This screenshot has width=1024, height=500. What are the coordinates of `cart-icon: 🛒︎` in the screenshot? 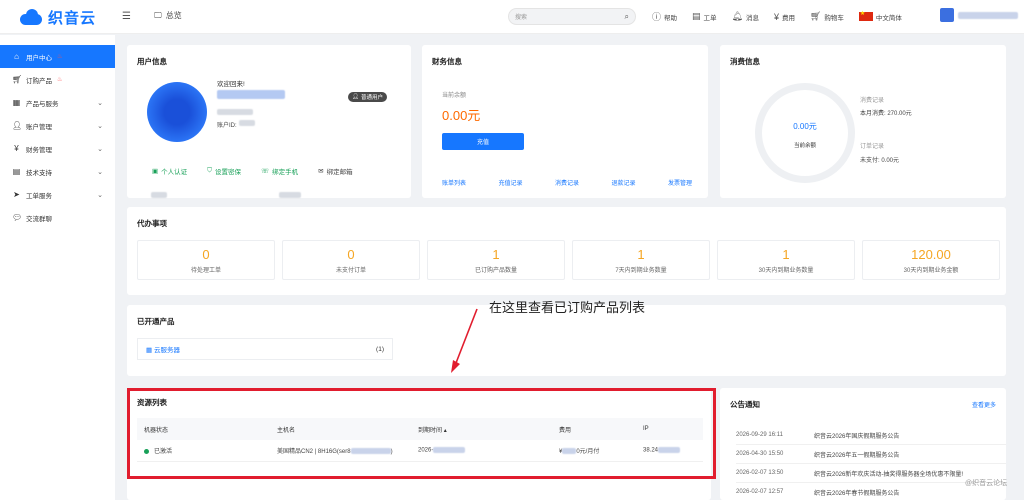 It's located at (815, 16).